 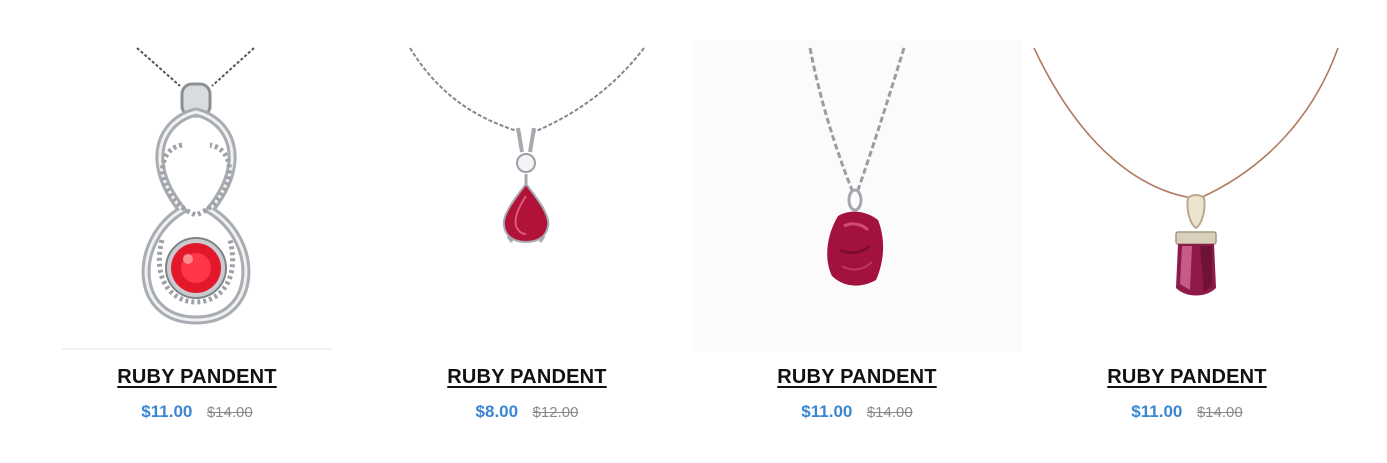 What do you see at coordinates (555, 412) in the screenshot?
I see `original-price: $12.00` at bounding box center [555, 412].